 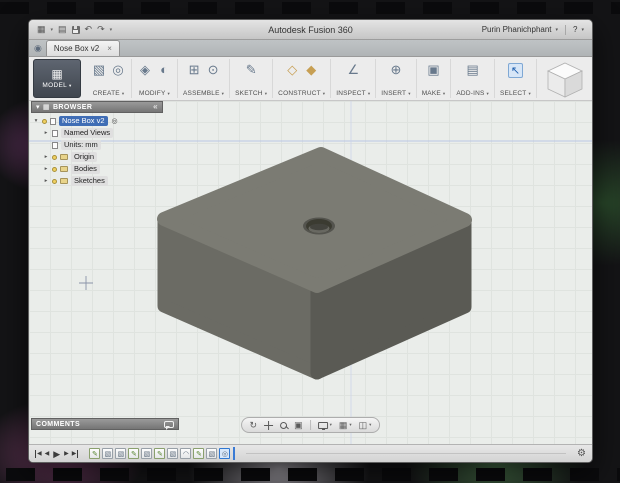 I want to click on press-pull-icon: ◈, so click(x=145, y=70).